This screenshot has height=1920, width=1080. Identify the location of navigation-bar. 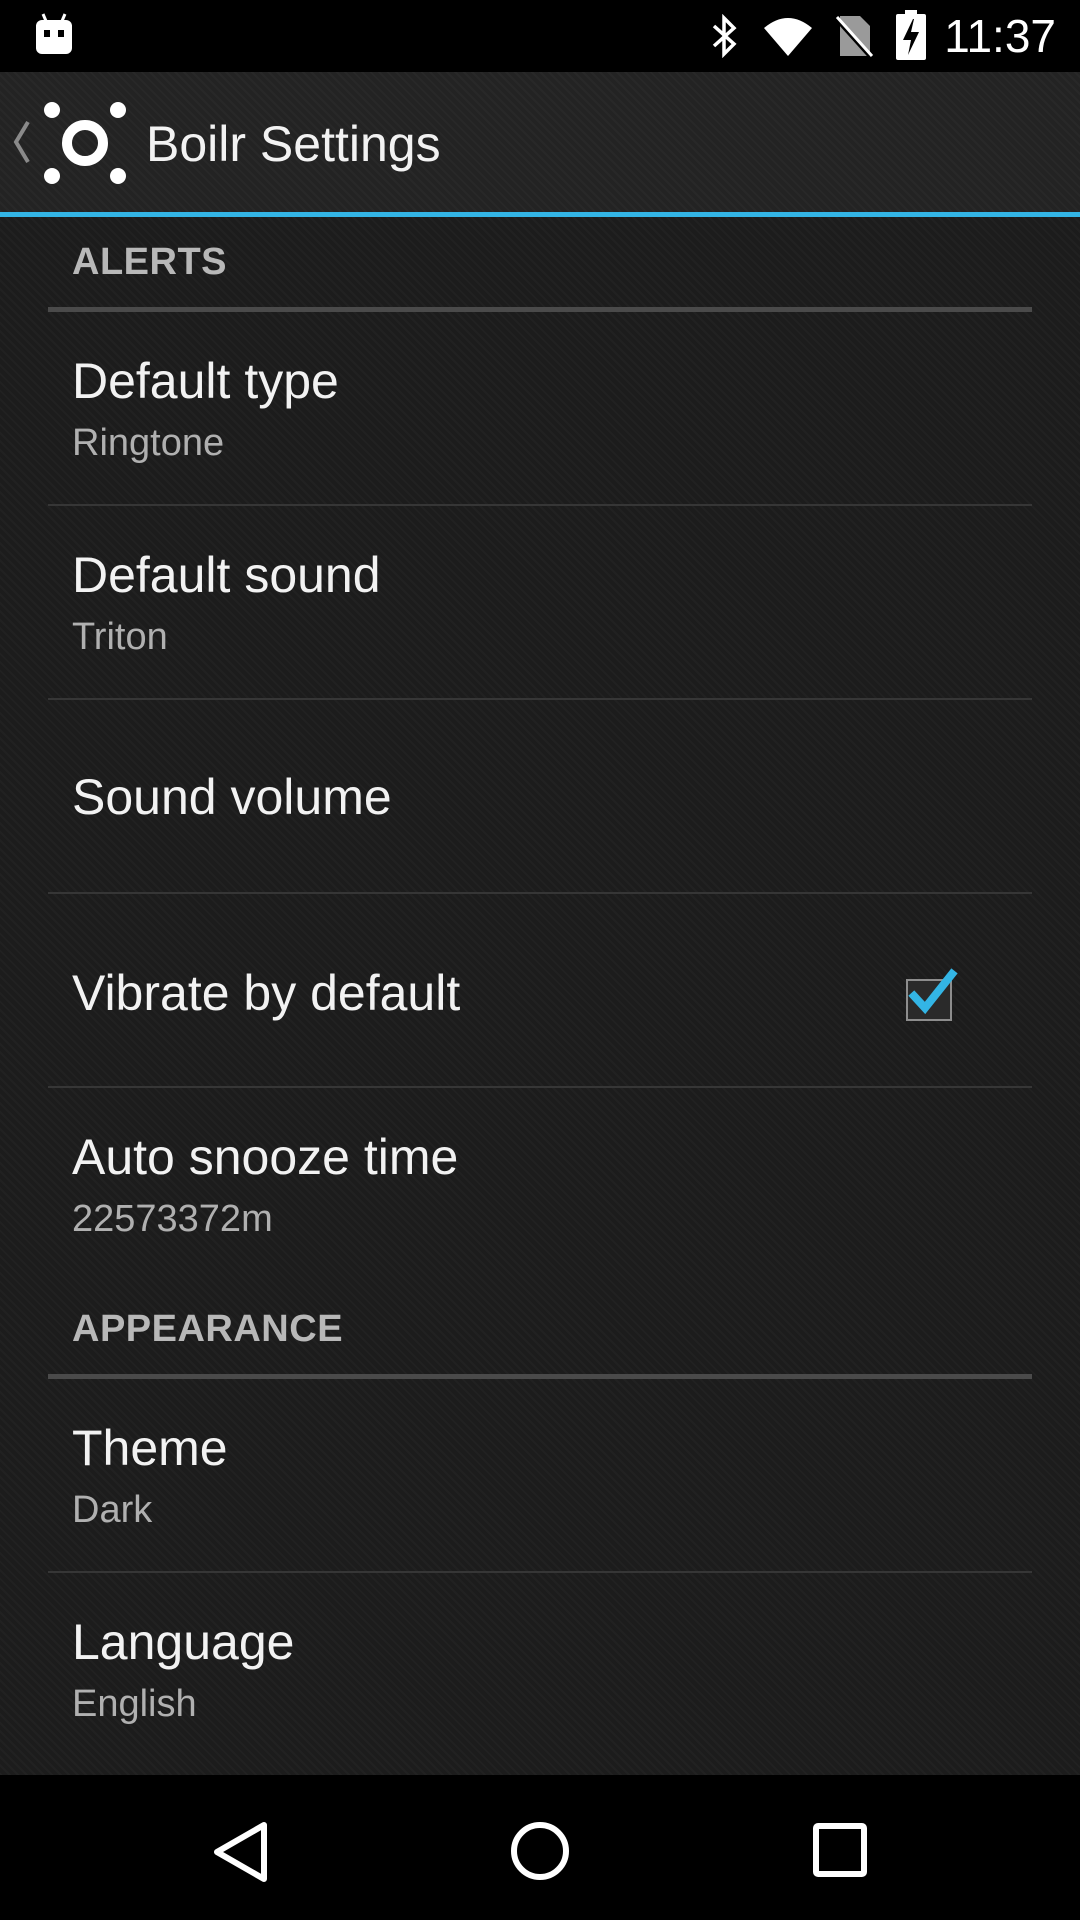
(540, 1847).